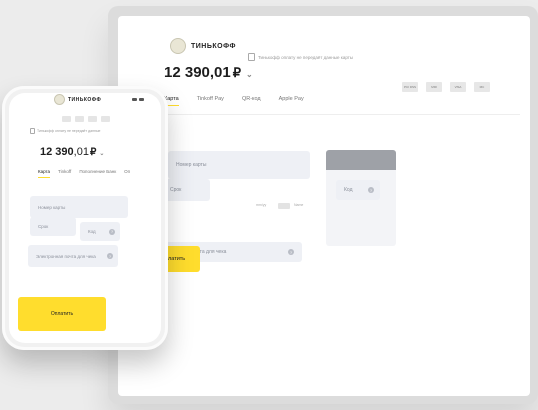 This screenshot has width=538, height=410. What do you see at coordinates (86, 119) in the screenshot?
I see `phone-badges` at bounding box center [86, 119].